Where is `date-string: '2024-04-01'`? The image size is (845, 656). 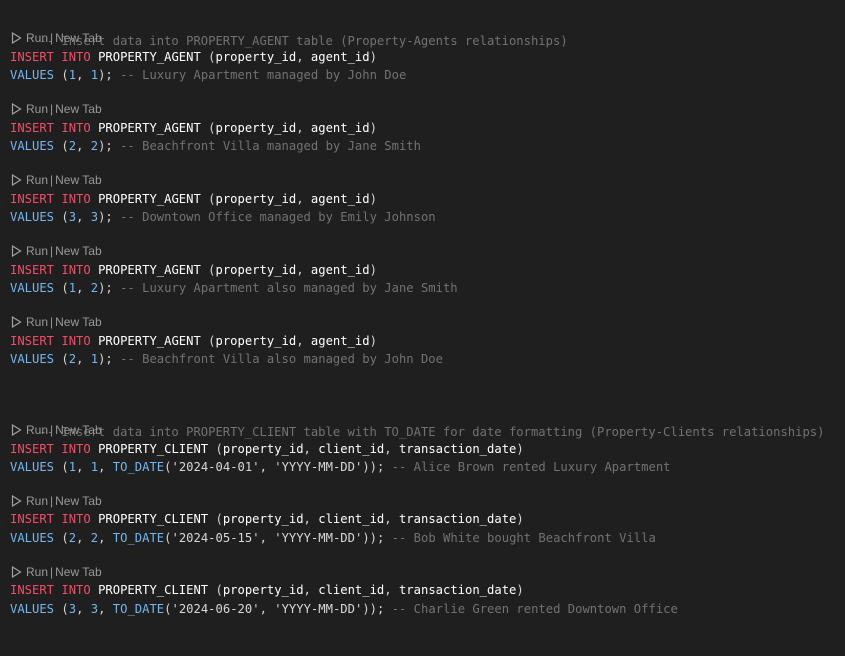
date-string: '2024-04-01' is located at coordinates (215, 467).